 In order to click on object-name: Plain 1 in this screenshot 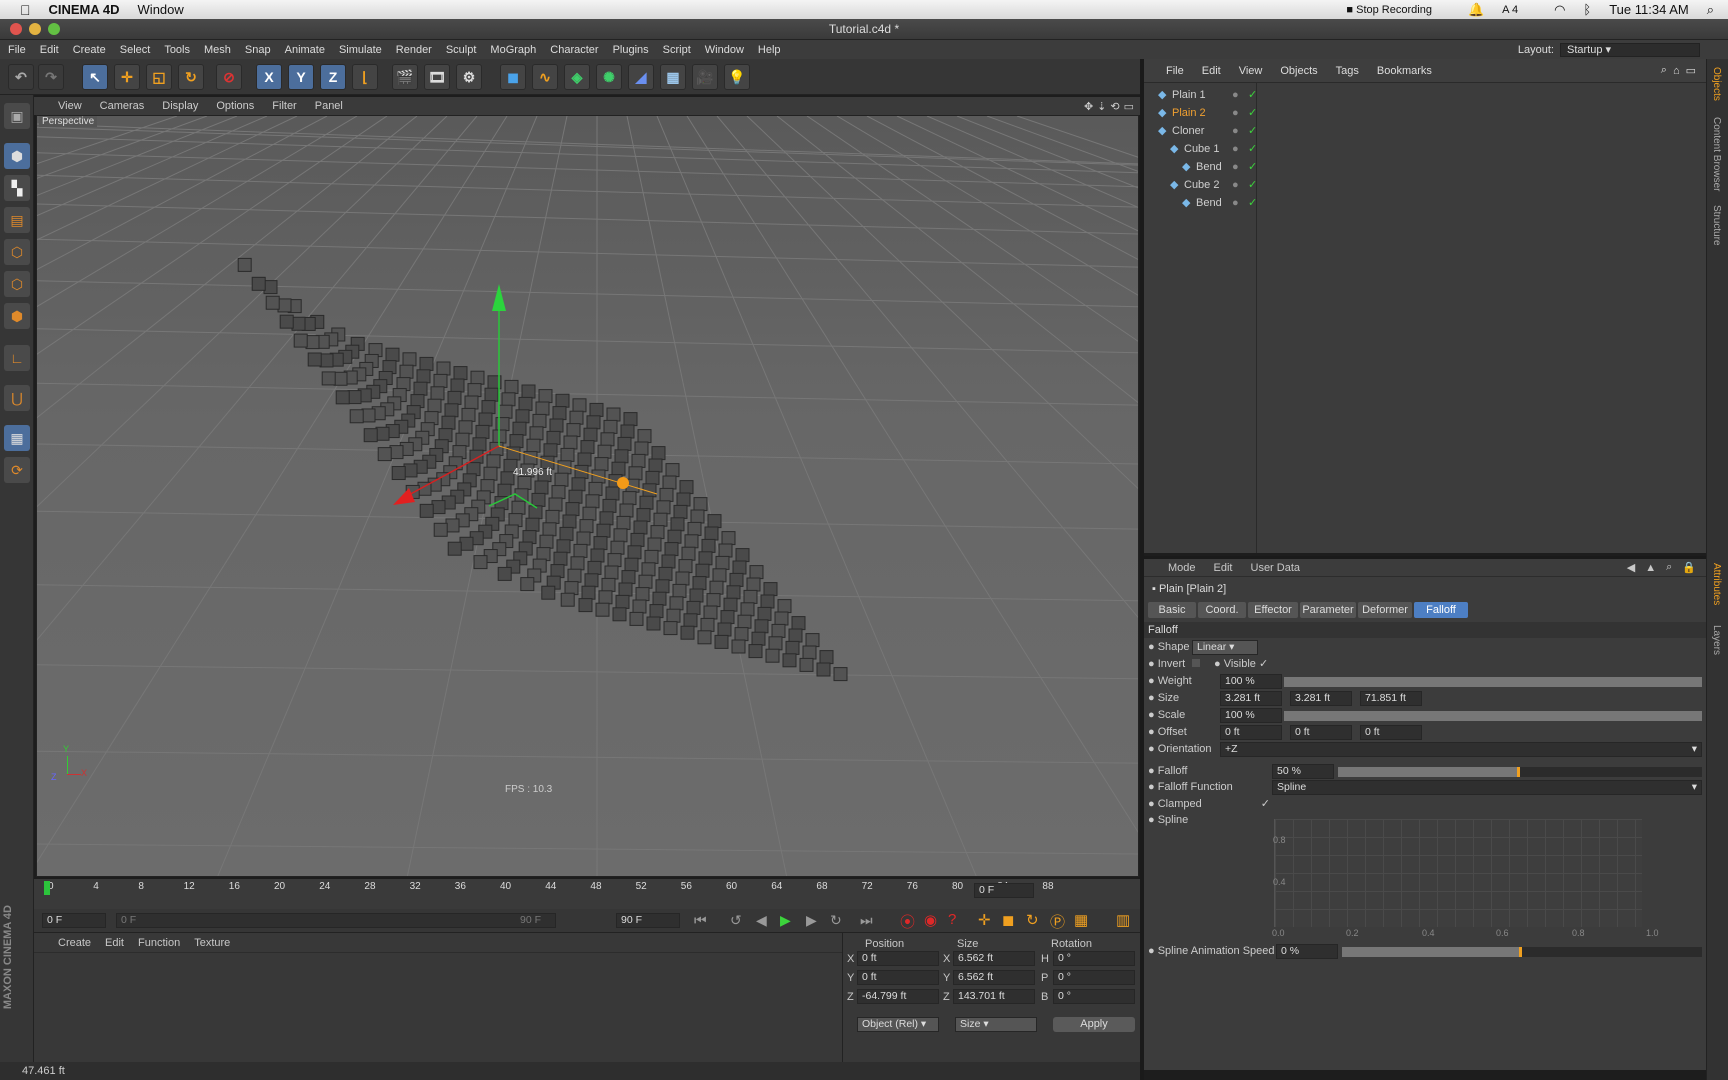, I will do `click(1189, 95)`.